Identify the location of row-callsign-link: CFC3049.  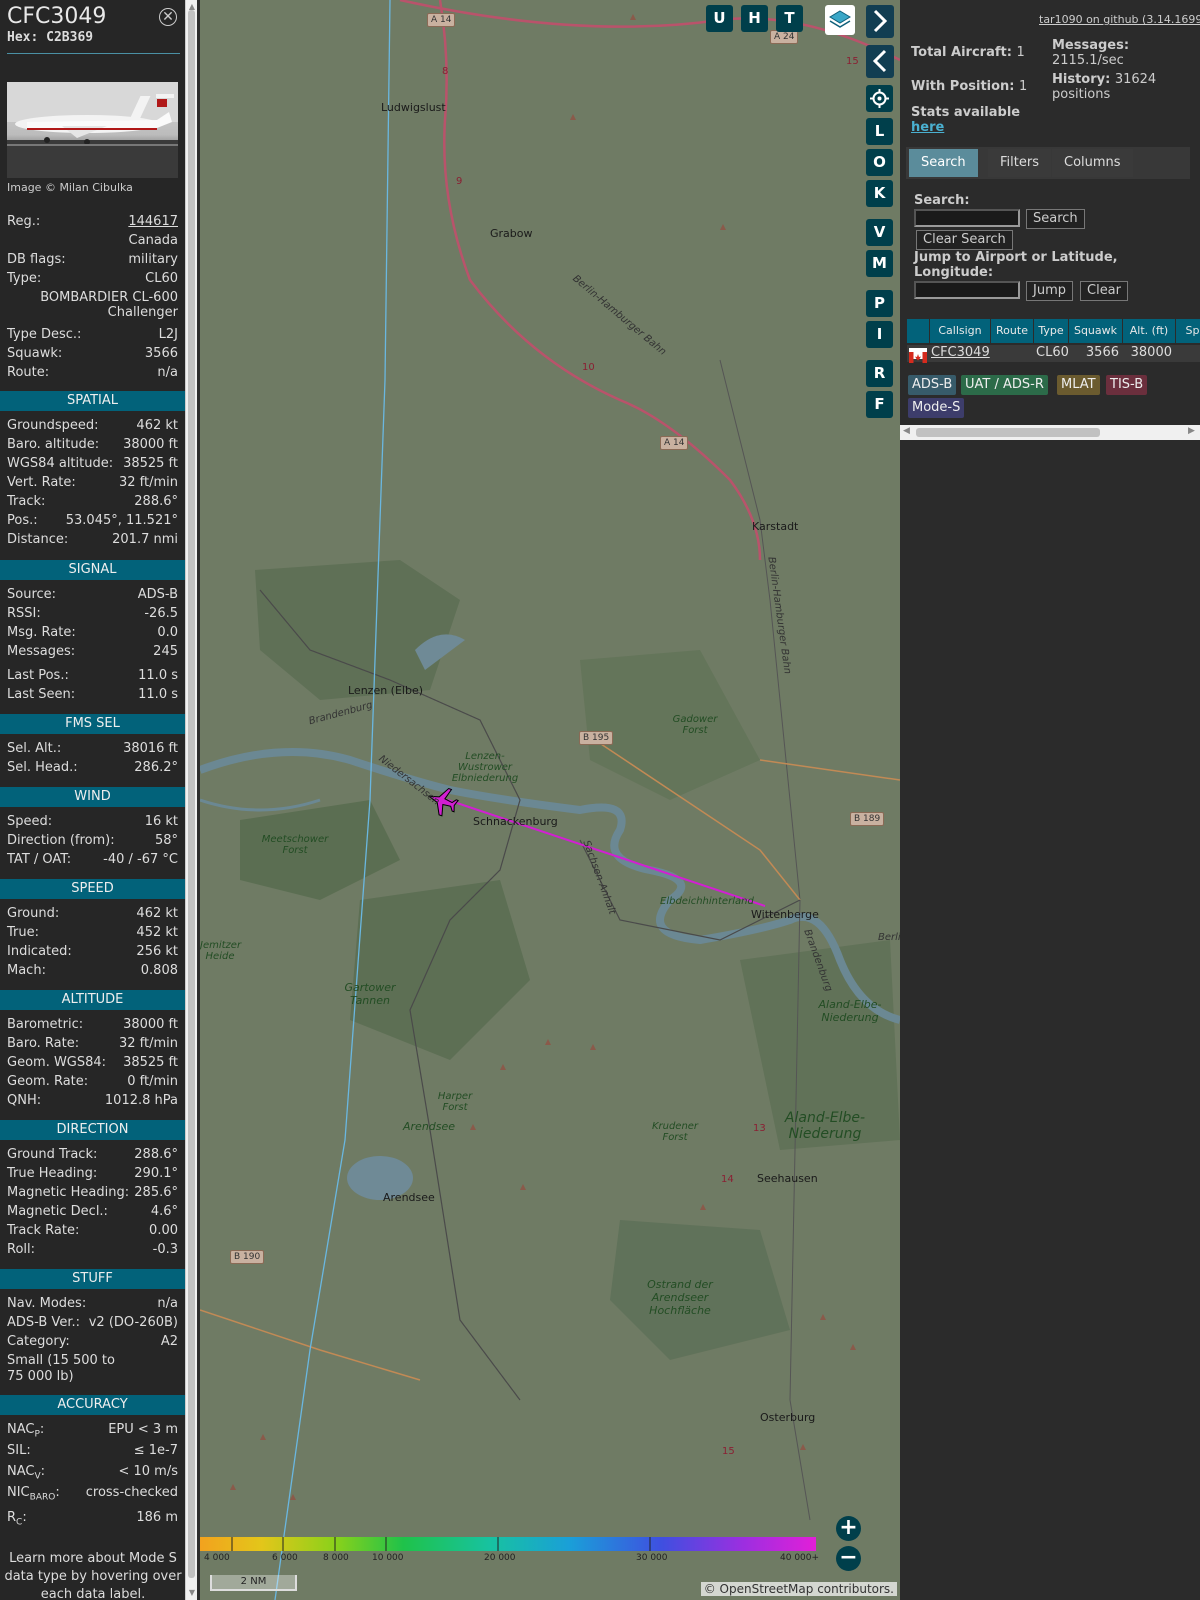
(960, 353).